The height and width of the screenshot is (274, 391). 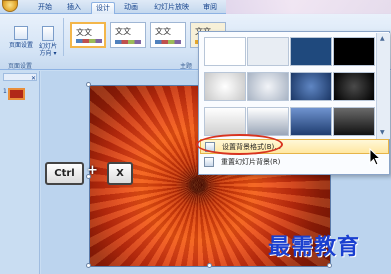 I want to click on tab-review: 审阅, so click(x=210, y=8).